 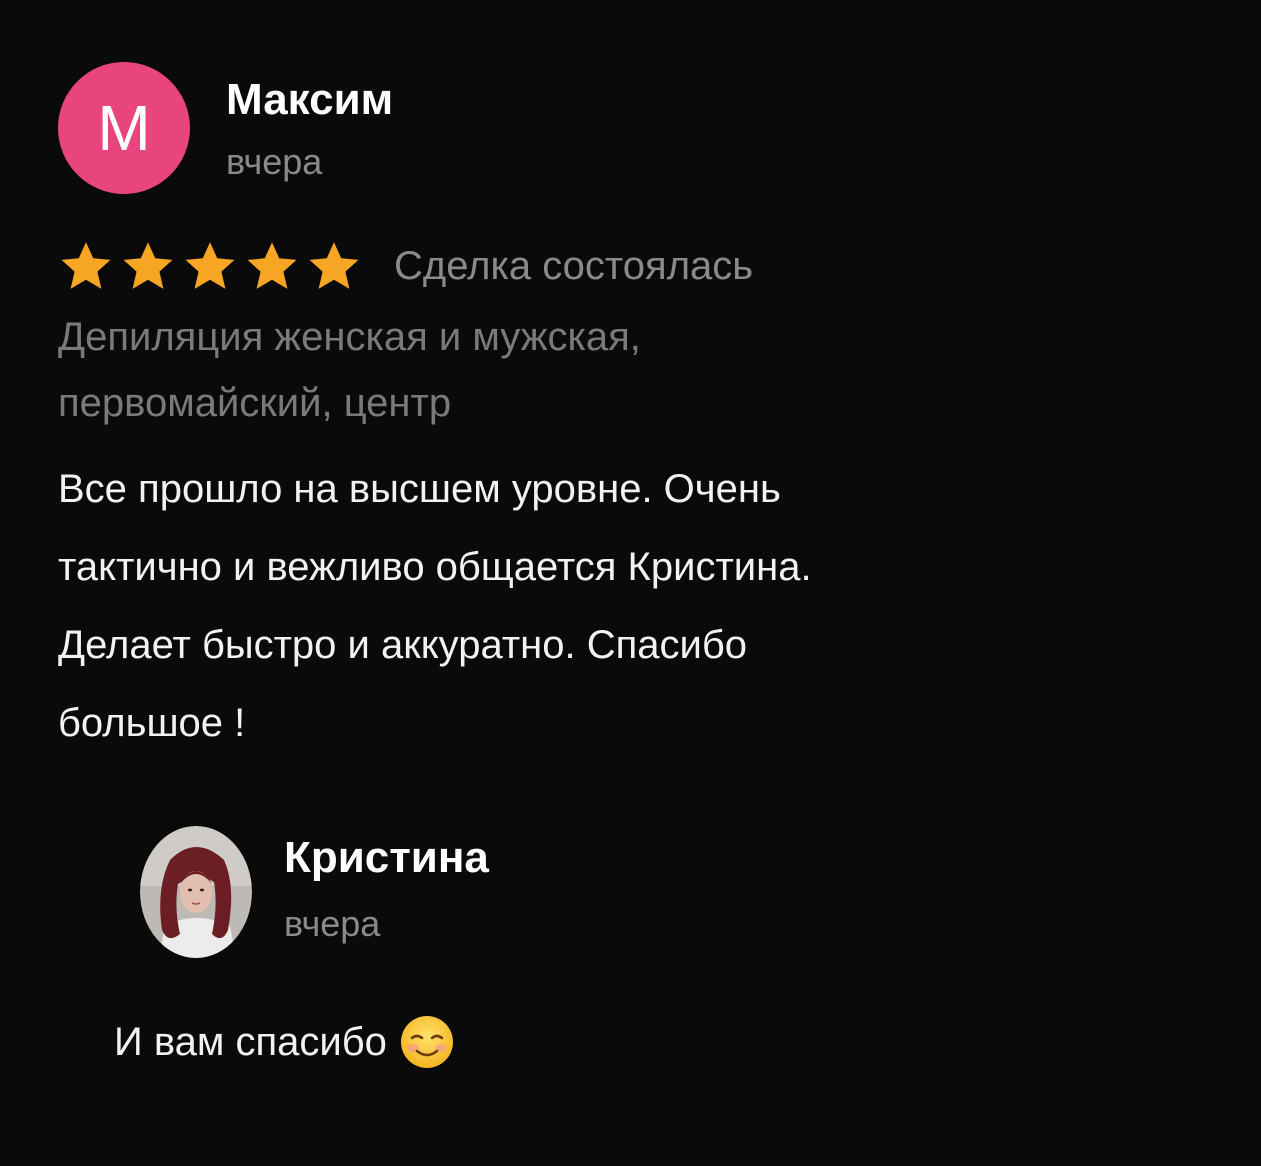 What do you see at coordinates (386, 889) in the screenshot?
I see `reply-author-info: Кристина вчера` at bounding box center [386, 889].